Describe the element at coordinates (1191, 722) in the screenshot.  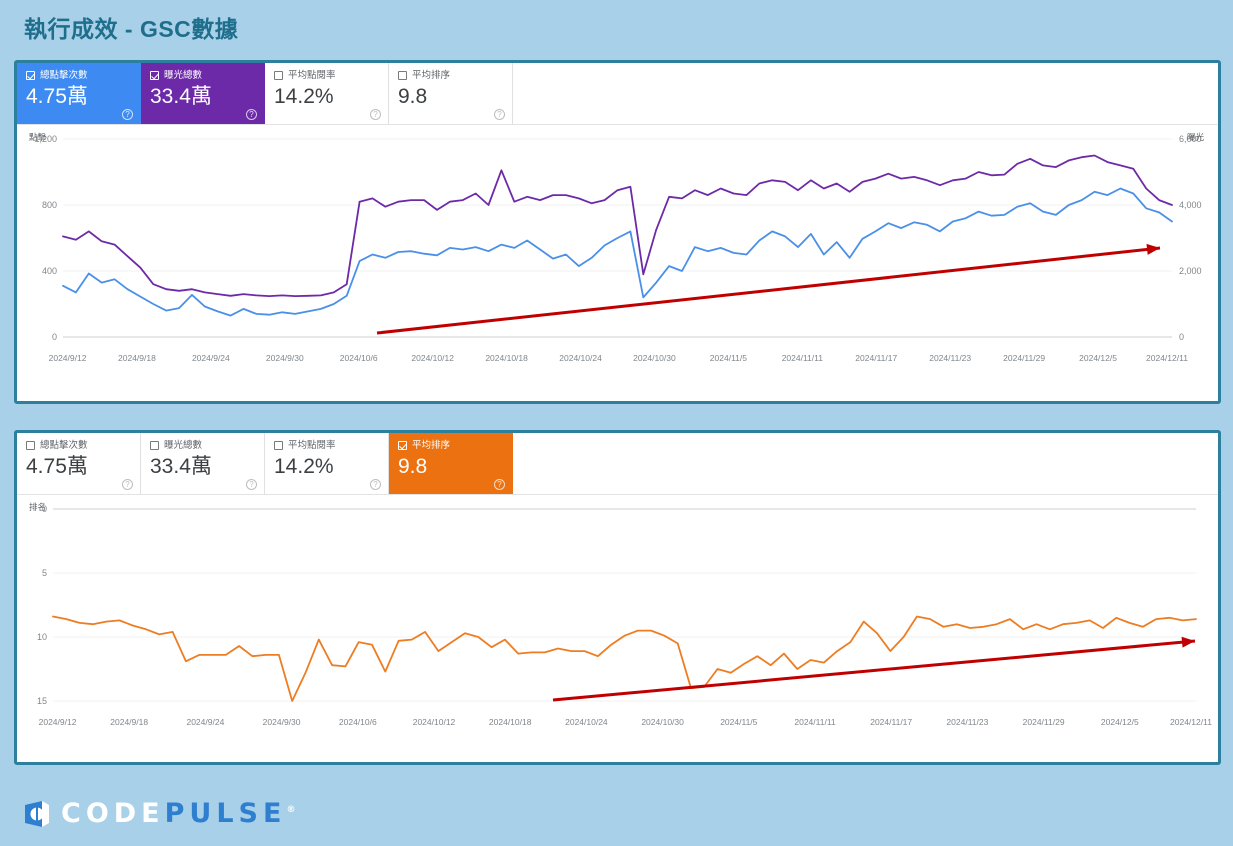
I see `x-axis-tick-label: 2024/12/11` at that location.